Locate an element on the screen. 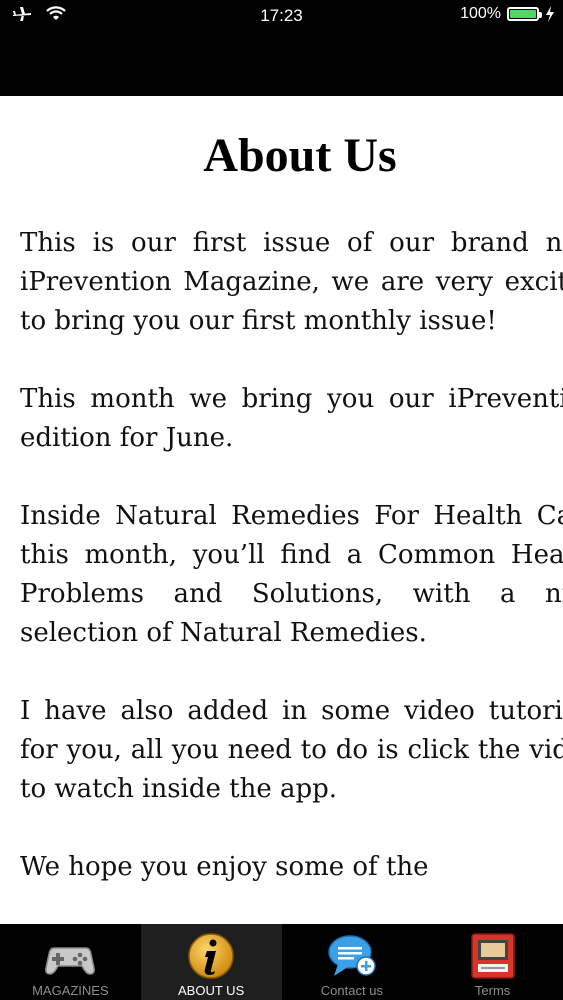  tab-label: MAGAZINES is located at coordinates (70, 990).